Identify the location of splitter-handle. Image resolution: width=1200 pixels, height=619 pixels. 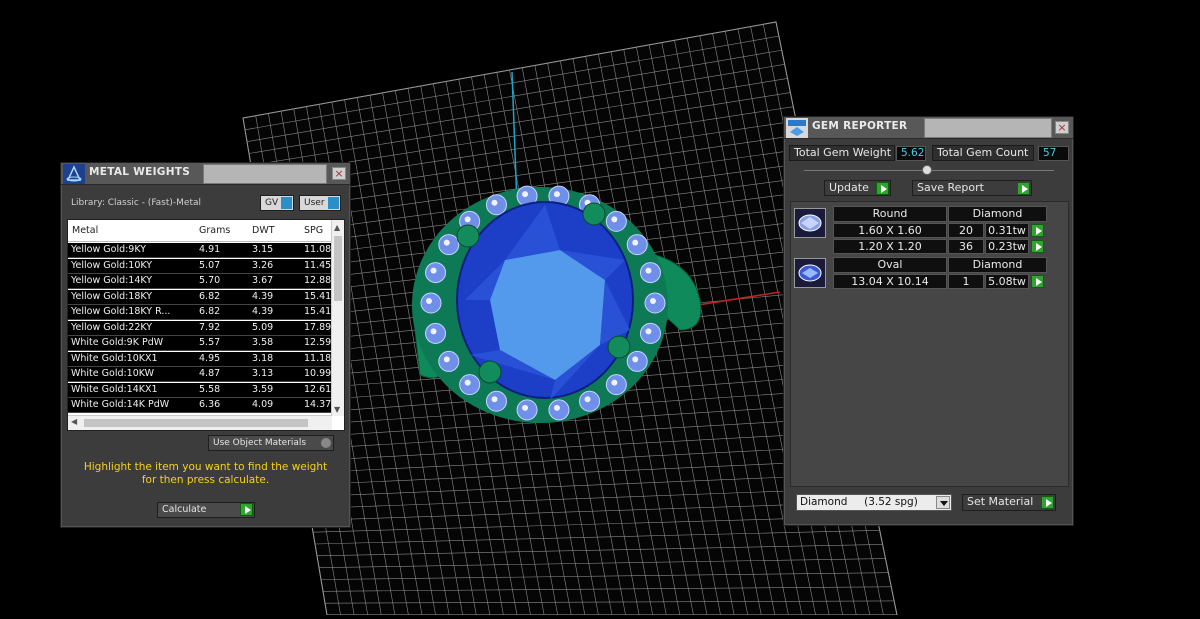
(927, 170).